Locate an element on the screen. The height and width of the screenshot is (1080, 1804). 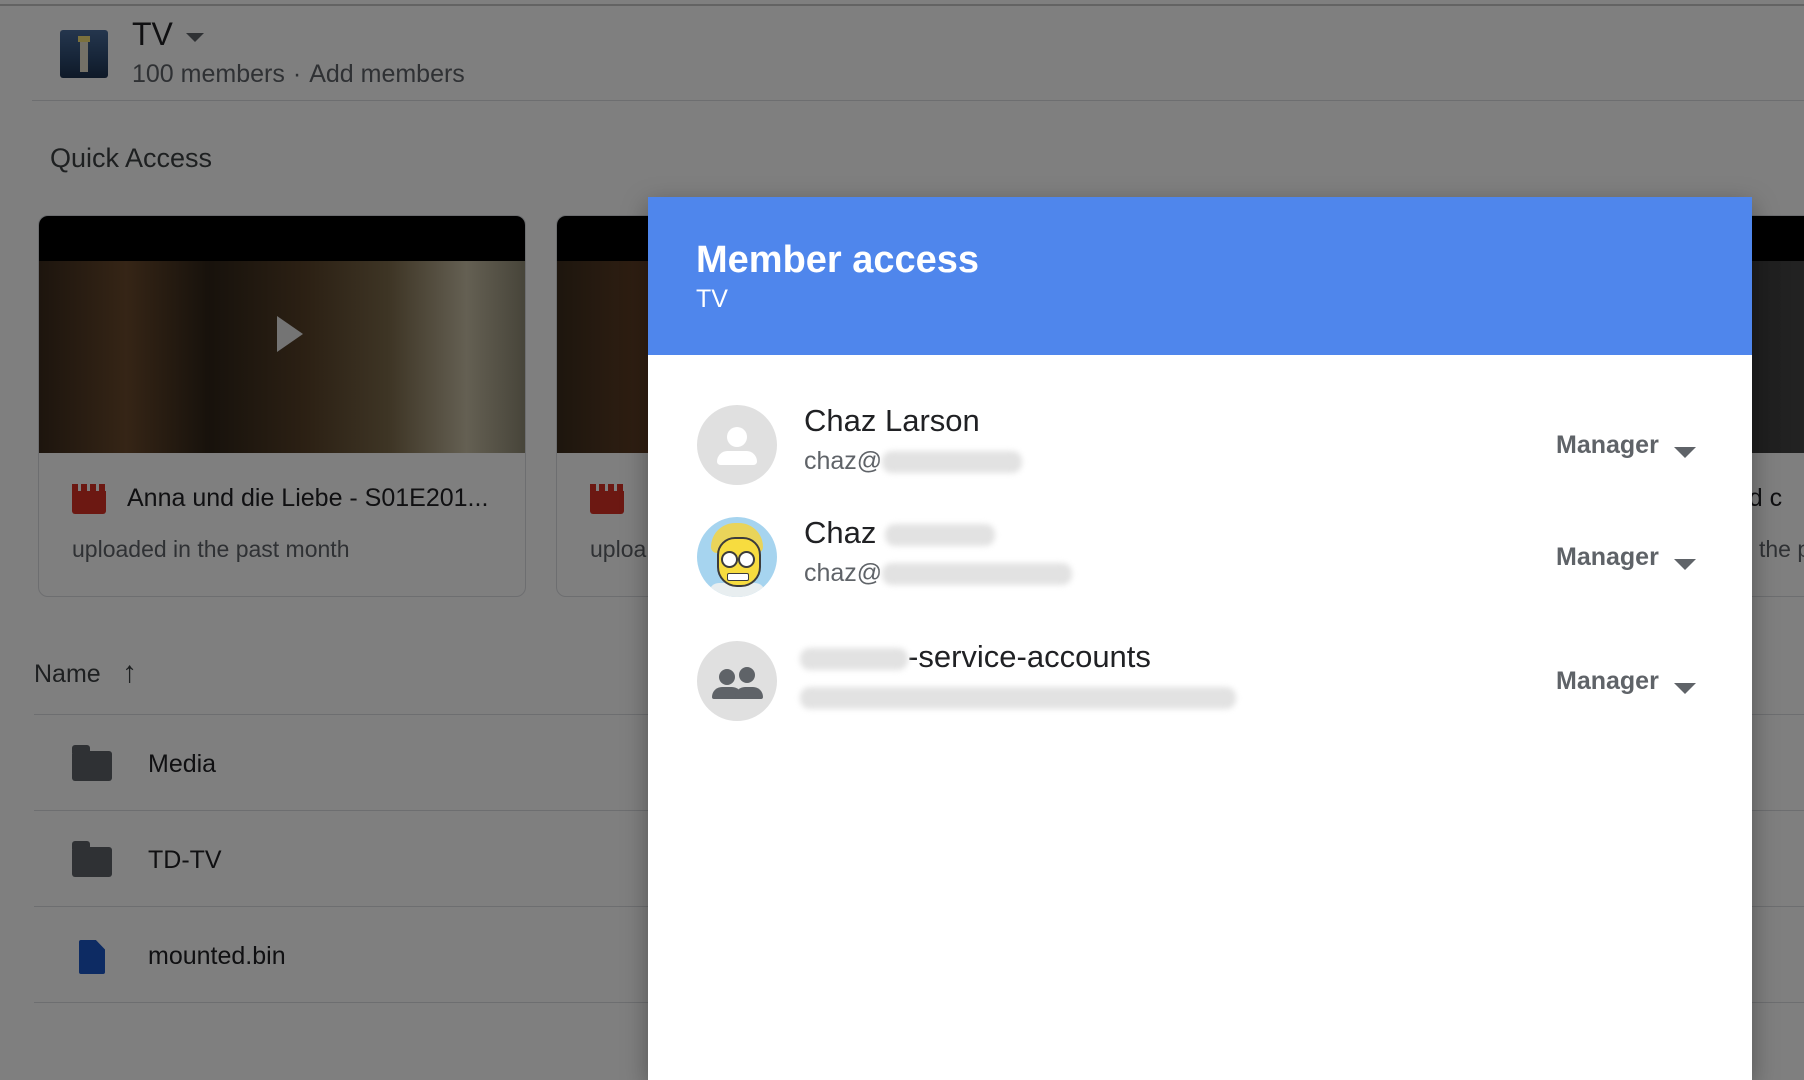
member-row: Chaz Larson chaz@ Manager is located at coordinates (1200, 454).